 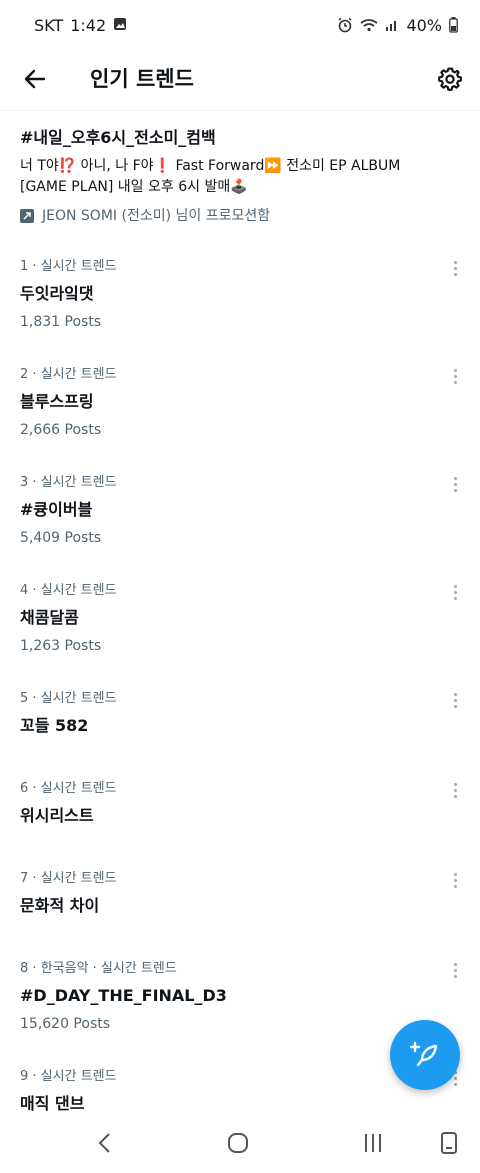 I want to click on trend-name: 꼬들 582, so click(x=54, y=725).